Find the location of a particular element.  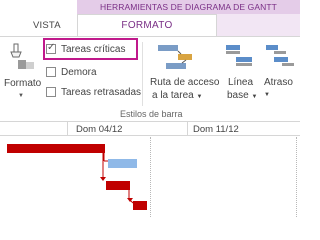

baseline-label-line1: Línea is located at coordinates (241, 82).